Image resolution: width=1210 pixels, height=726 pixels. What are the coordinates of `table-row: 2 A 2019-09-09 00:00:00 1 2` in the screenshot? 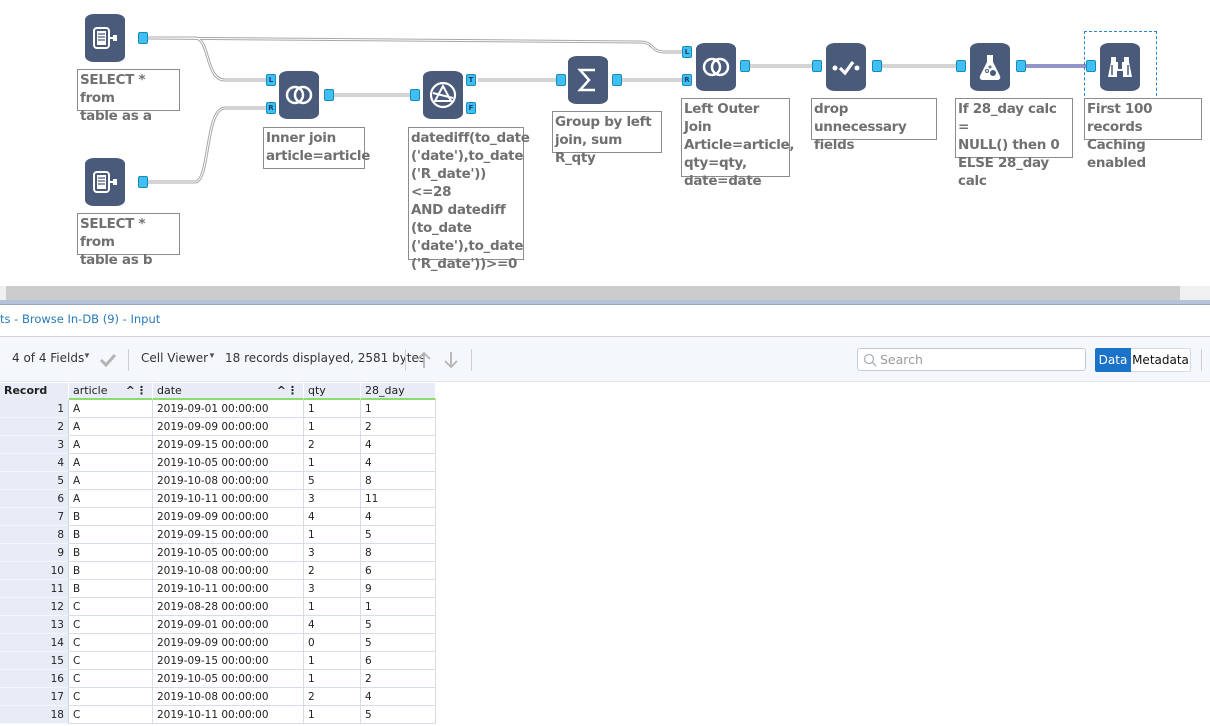 It's located at (218, 427).